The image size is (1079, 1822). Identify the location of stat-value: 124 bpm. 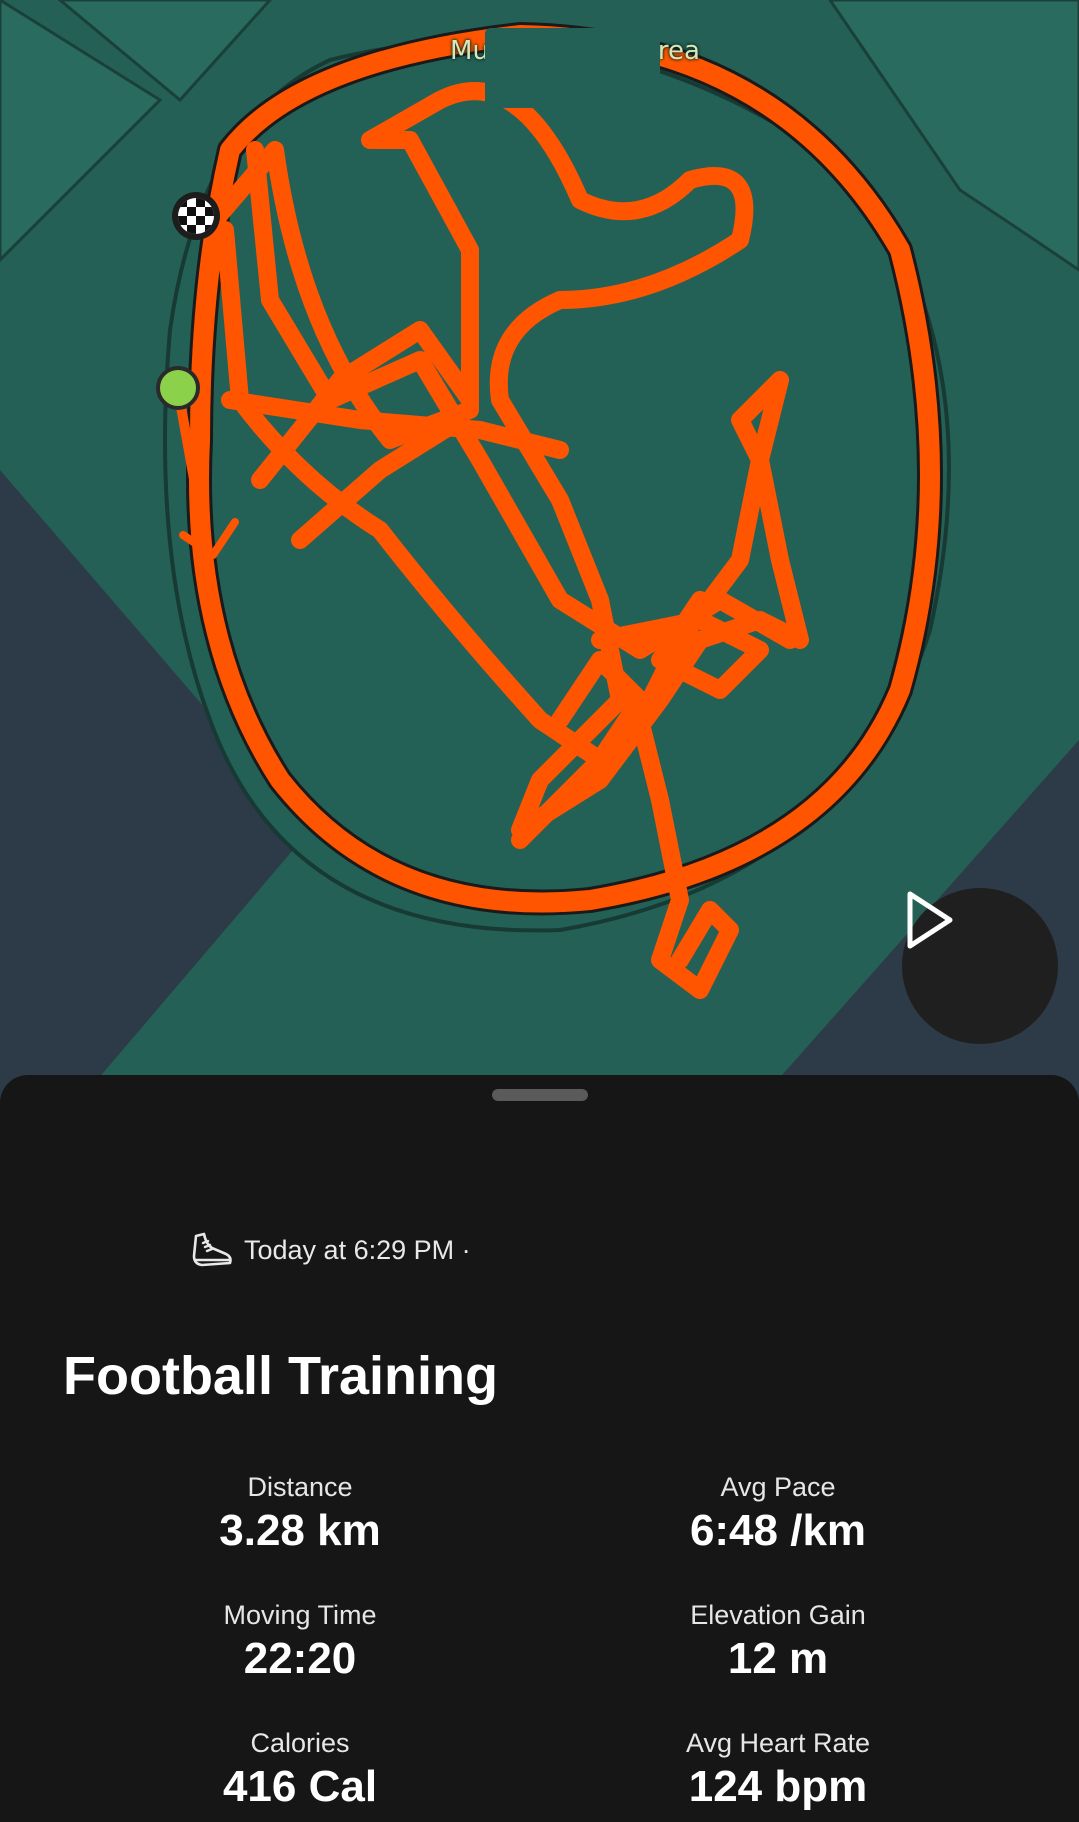
(778, 1786).